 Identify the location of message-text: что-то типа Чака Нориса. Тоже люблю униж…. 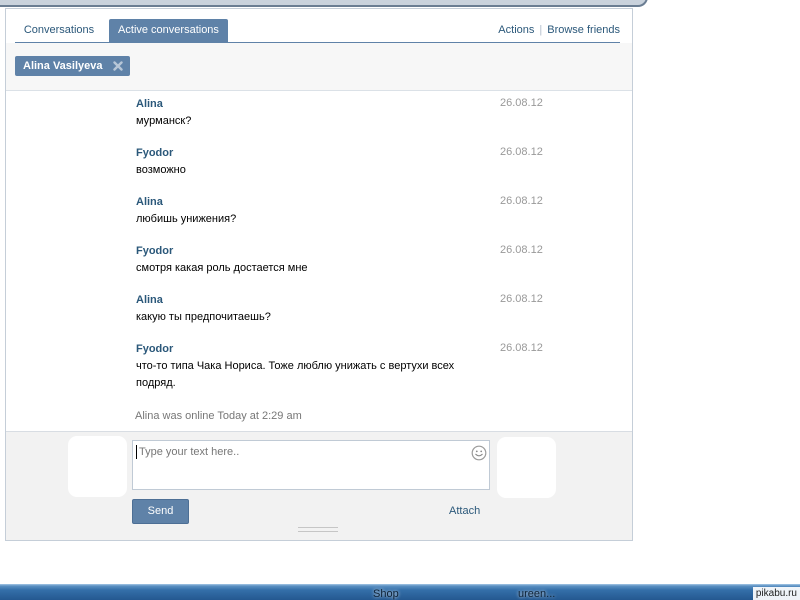
(295, 374).